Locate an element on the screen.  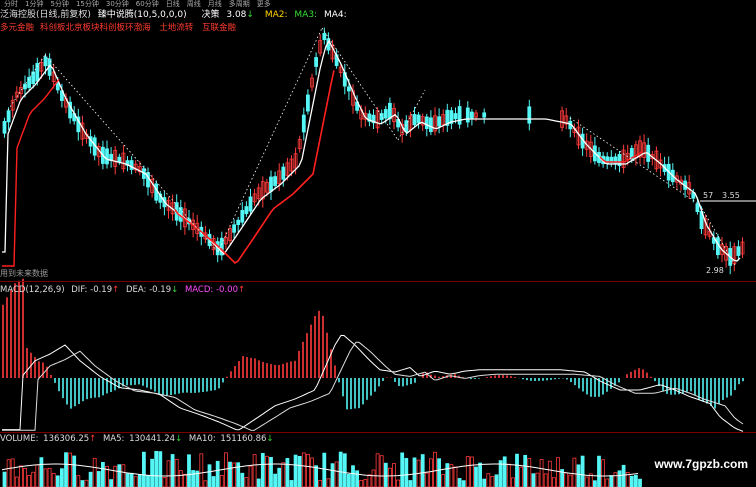
price-high-label: 57 is located at coordinates (708, 195).